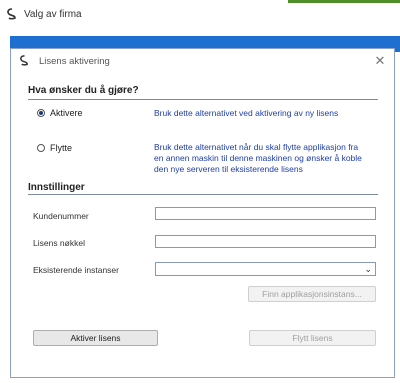  Describe the element at coordinates (61, 148) in the screenshot. I see `radio-move-label: Flytte` at that location.